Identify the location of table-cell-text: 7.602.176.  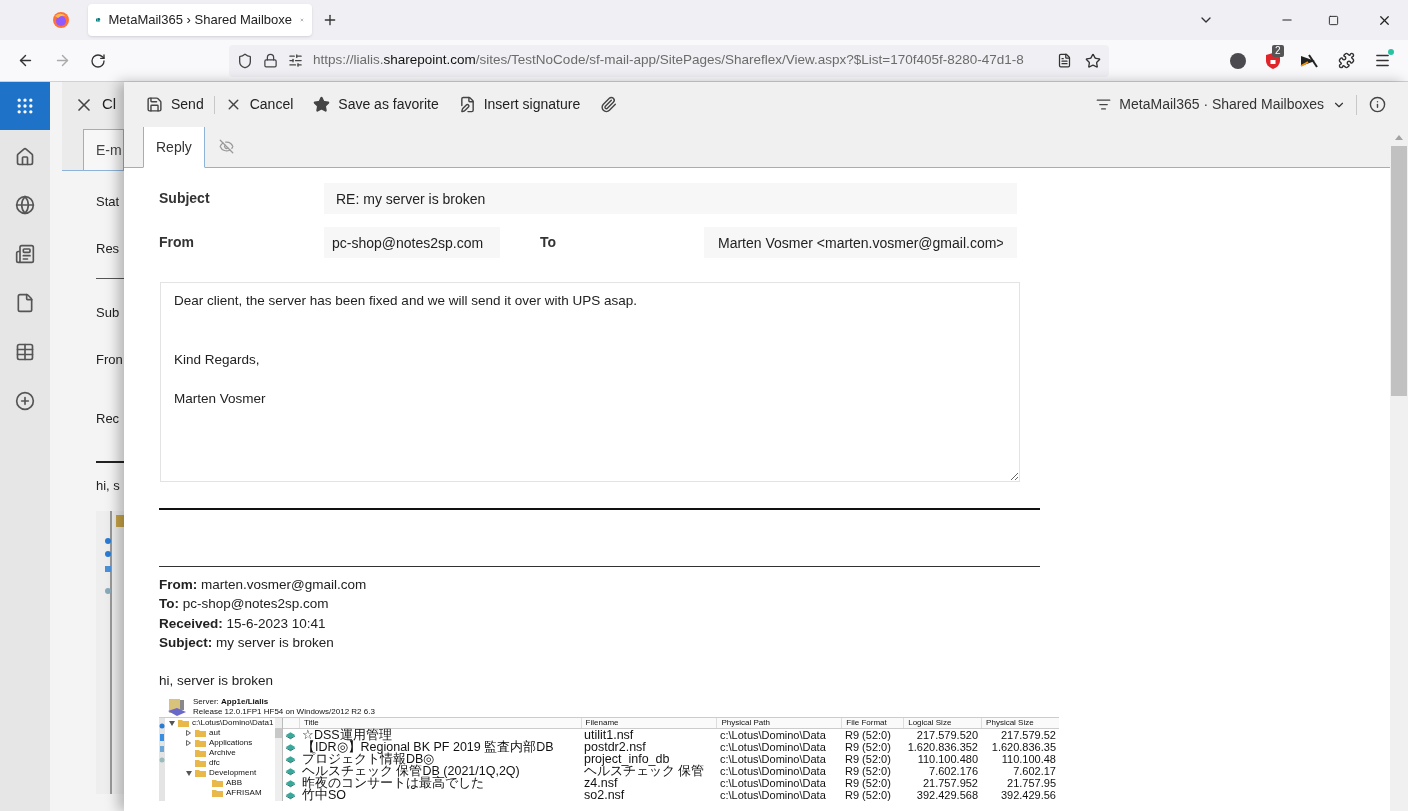
(953, 771).